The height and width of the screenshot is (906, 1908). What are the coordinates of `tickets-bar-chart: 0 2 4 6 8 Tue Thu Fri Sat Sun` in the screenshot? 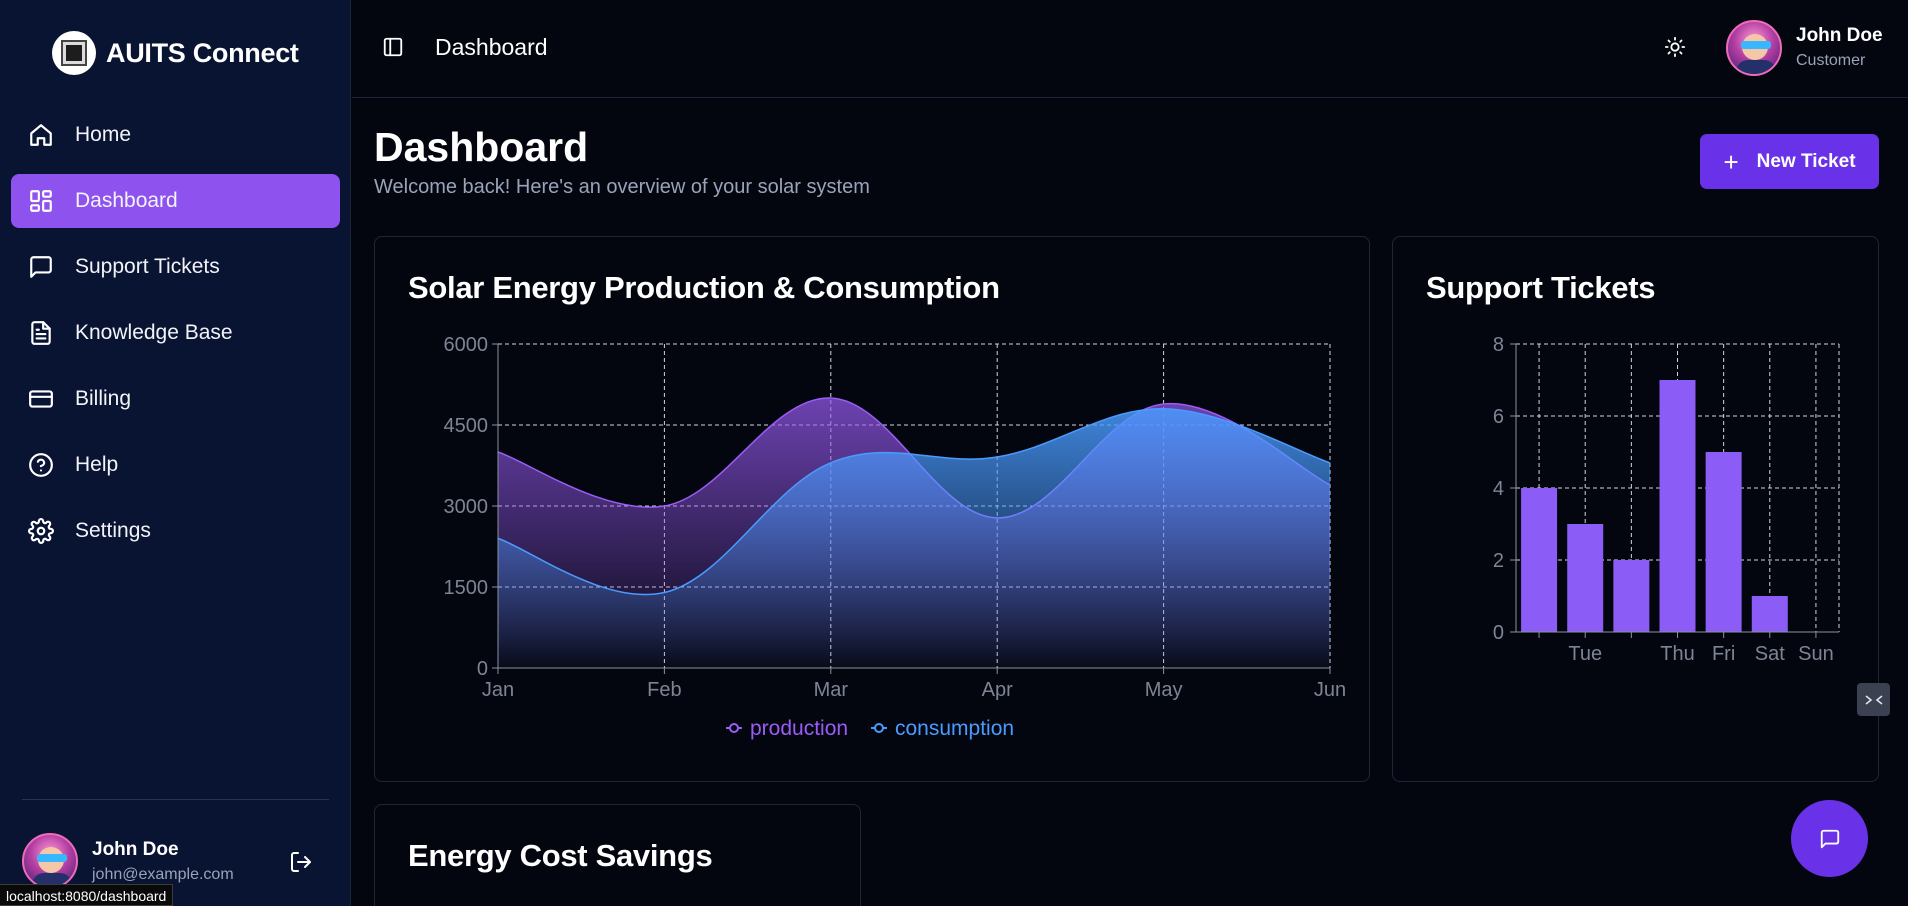 It's located at (1666, 499).